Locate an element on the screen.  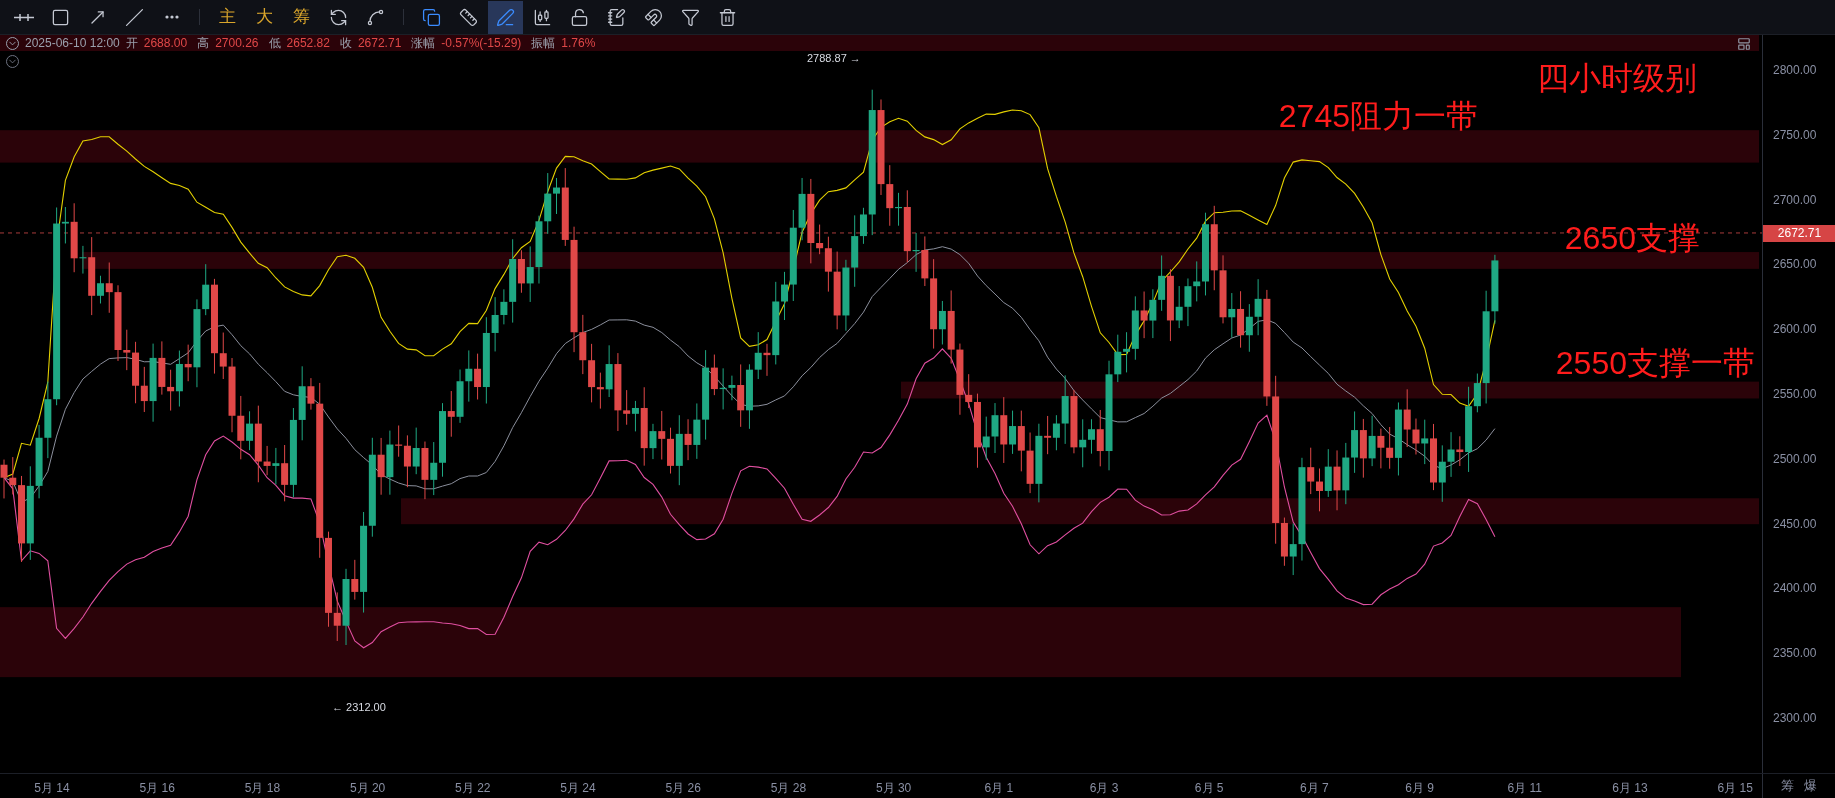
y-axis-label: 2750.00 is located at coordinates (1795, 135).